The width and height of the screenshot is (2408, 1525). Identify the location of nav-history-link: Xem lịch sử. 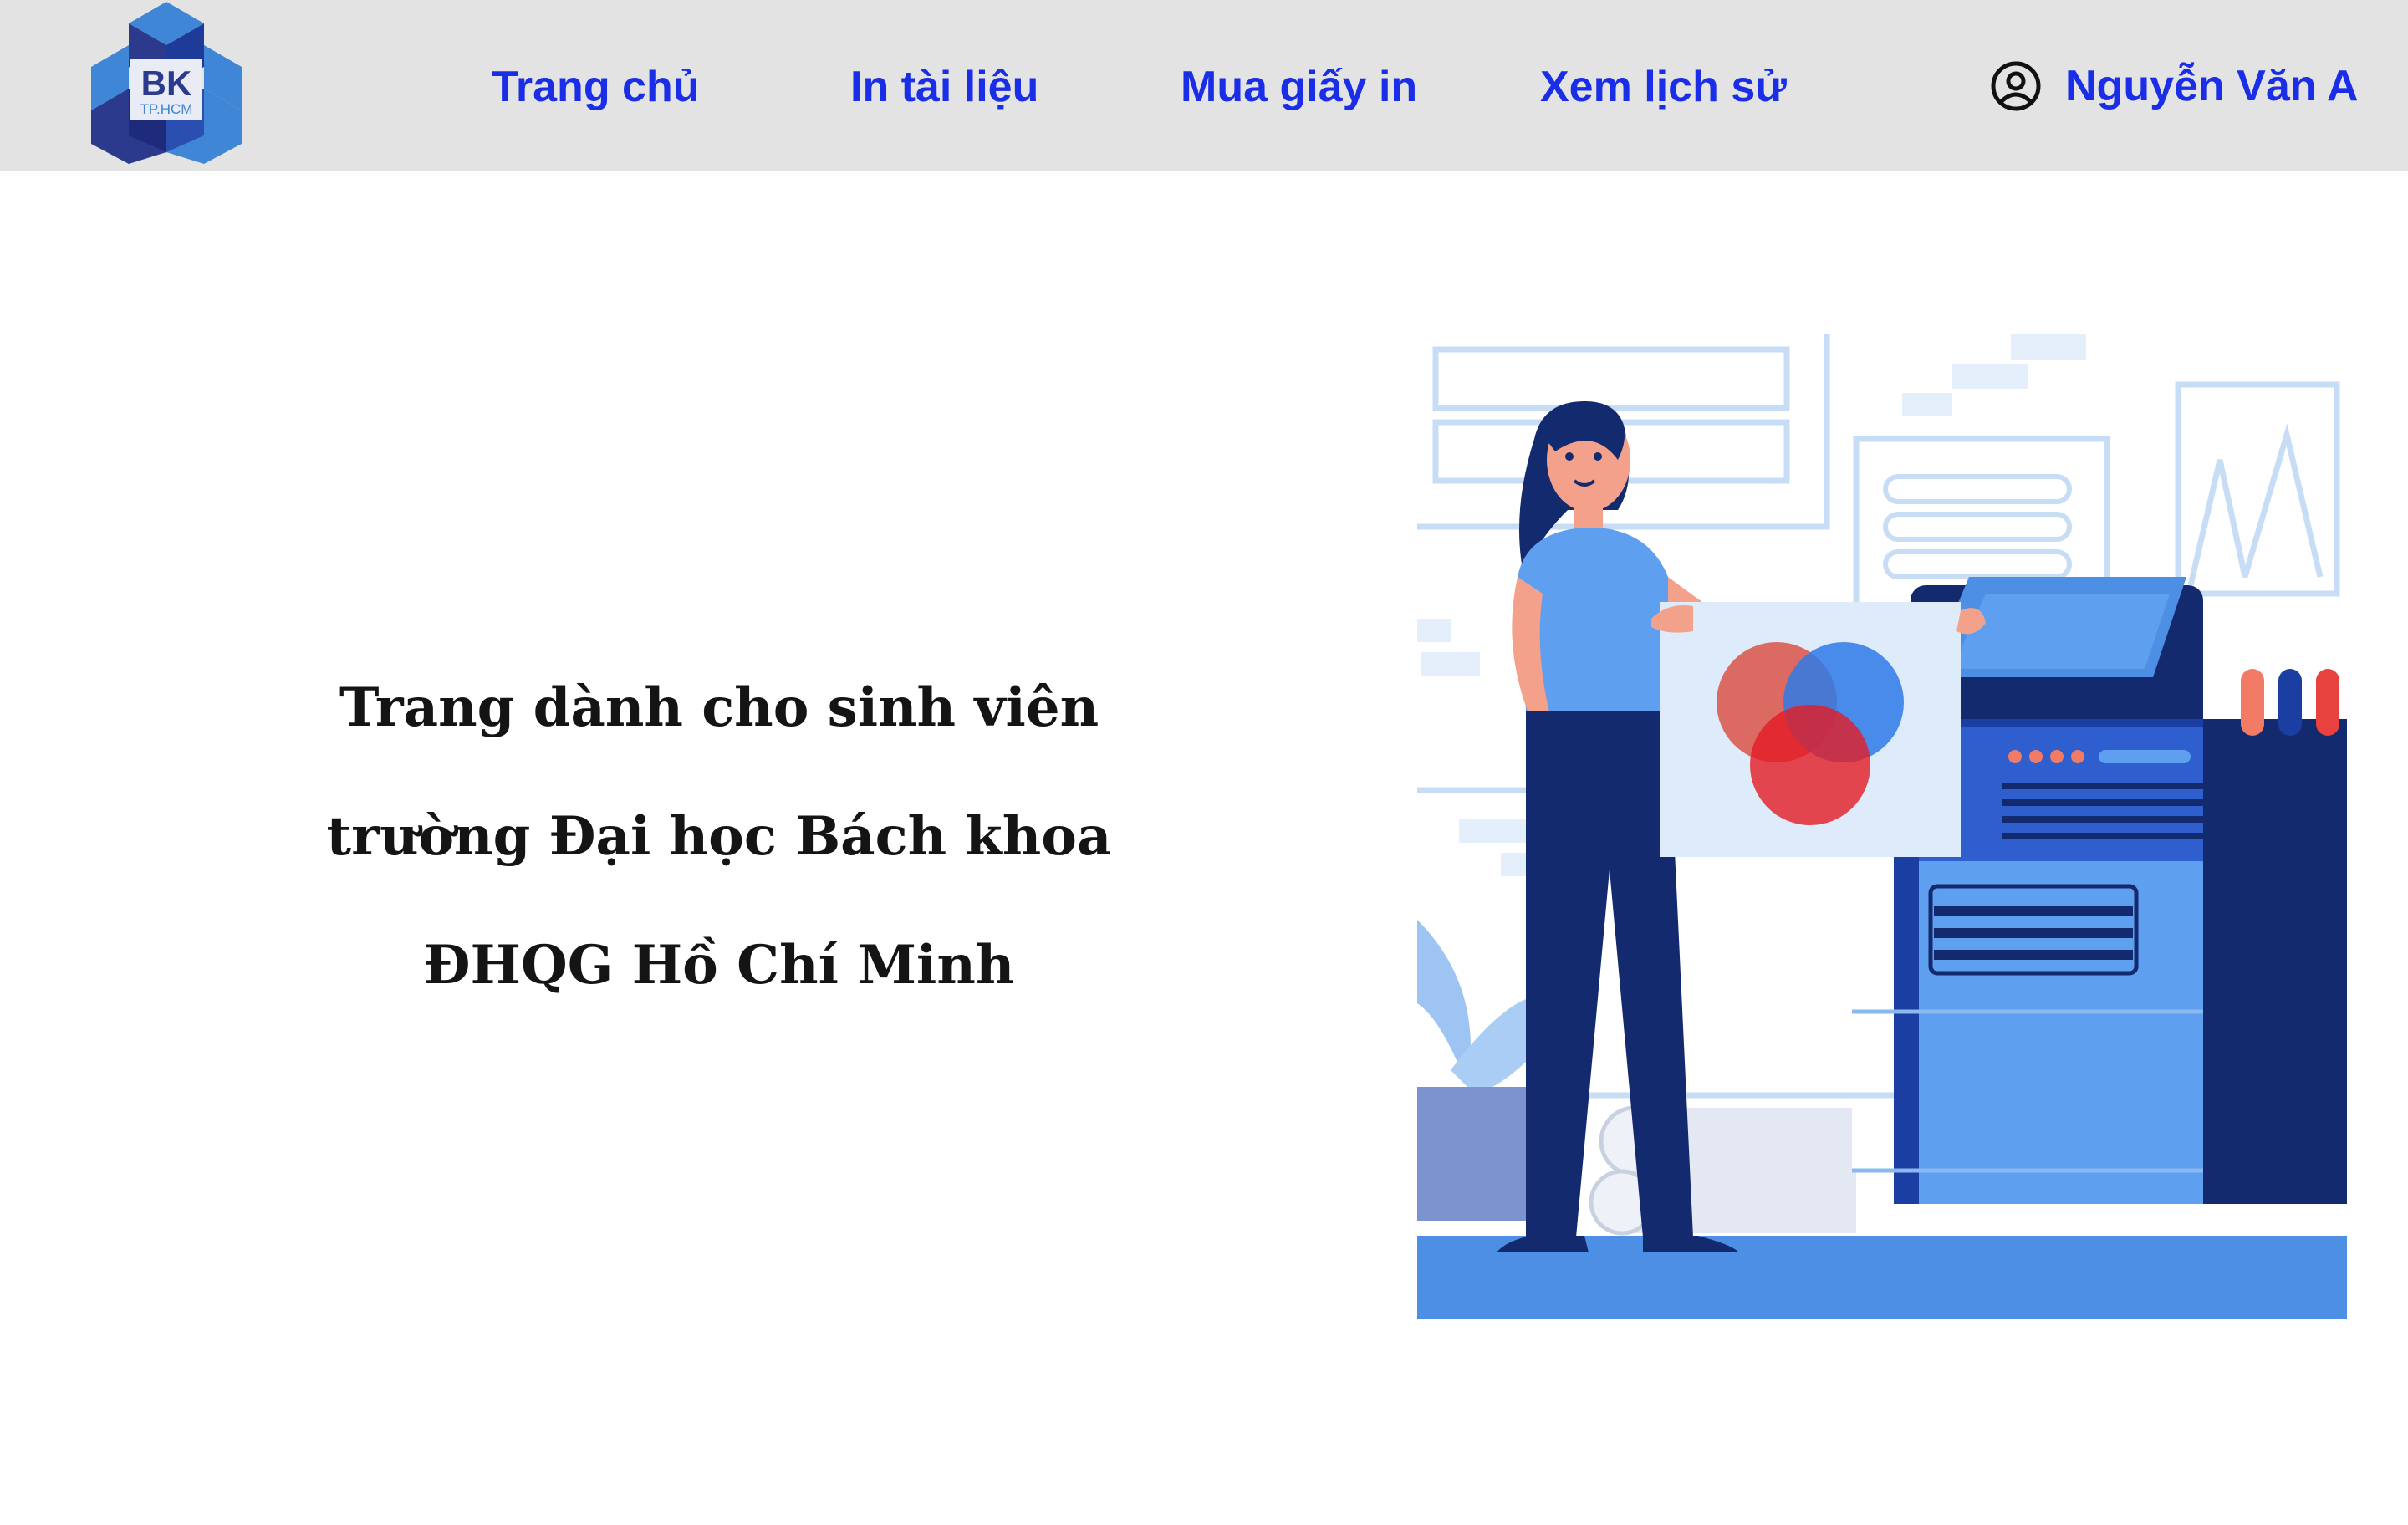
(1664, 87).